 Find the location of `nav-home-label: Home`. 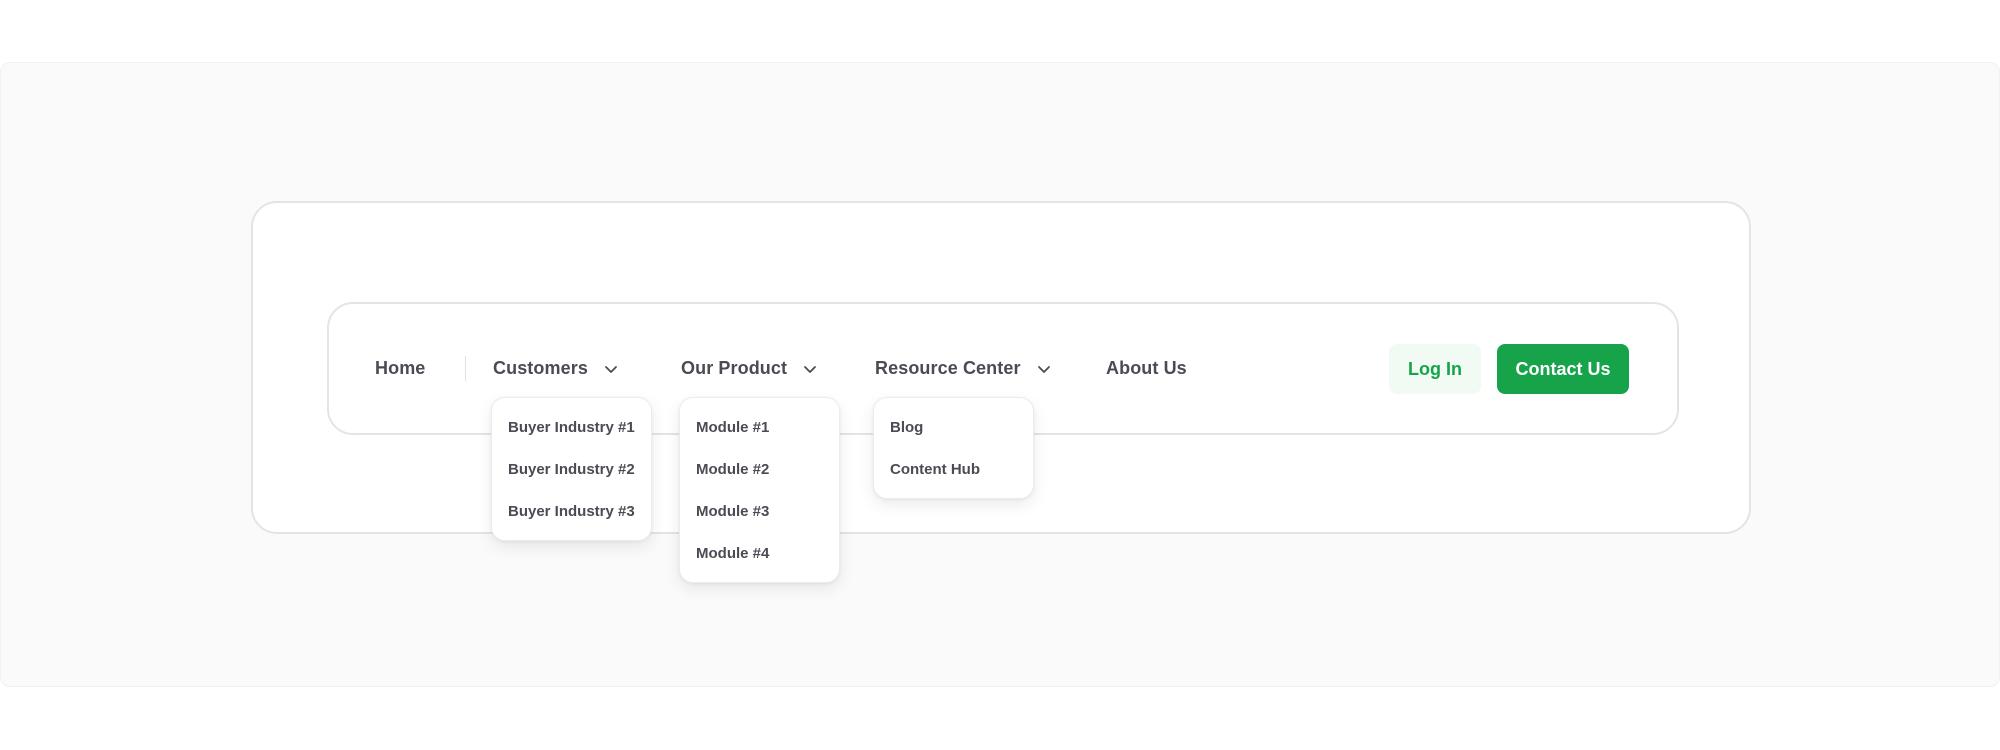

nav-home-label: Home is located at coordinates (400, 368).